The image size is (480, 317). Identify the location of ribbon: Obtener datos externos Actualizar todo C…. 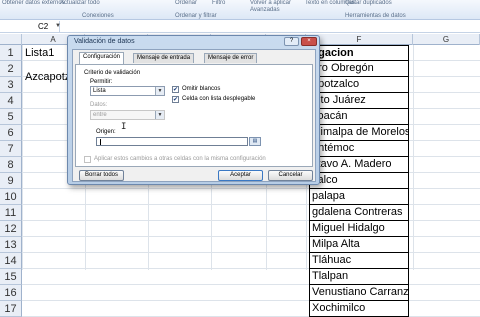
(240, 10).